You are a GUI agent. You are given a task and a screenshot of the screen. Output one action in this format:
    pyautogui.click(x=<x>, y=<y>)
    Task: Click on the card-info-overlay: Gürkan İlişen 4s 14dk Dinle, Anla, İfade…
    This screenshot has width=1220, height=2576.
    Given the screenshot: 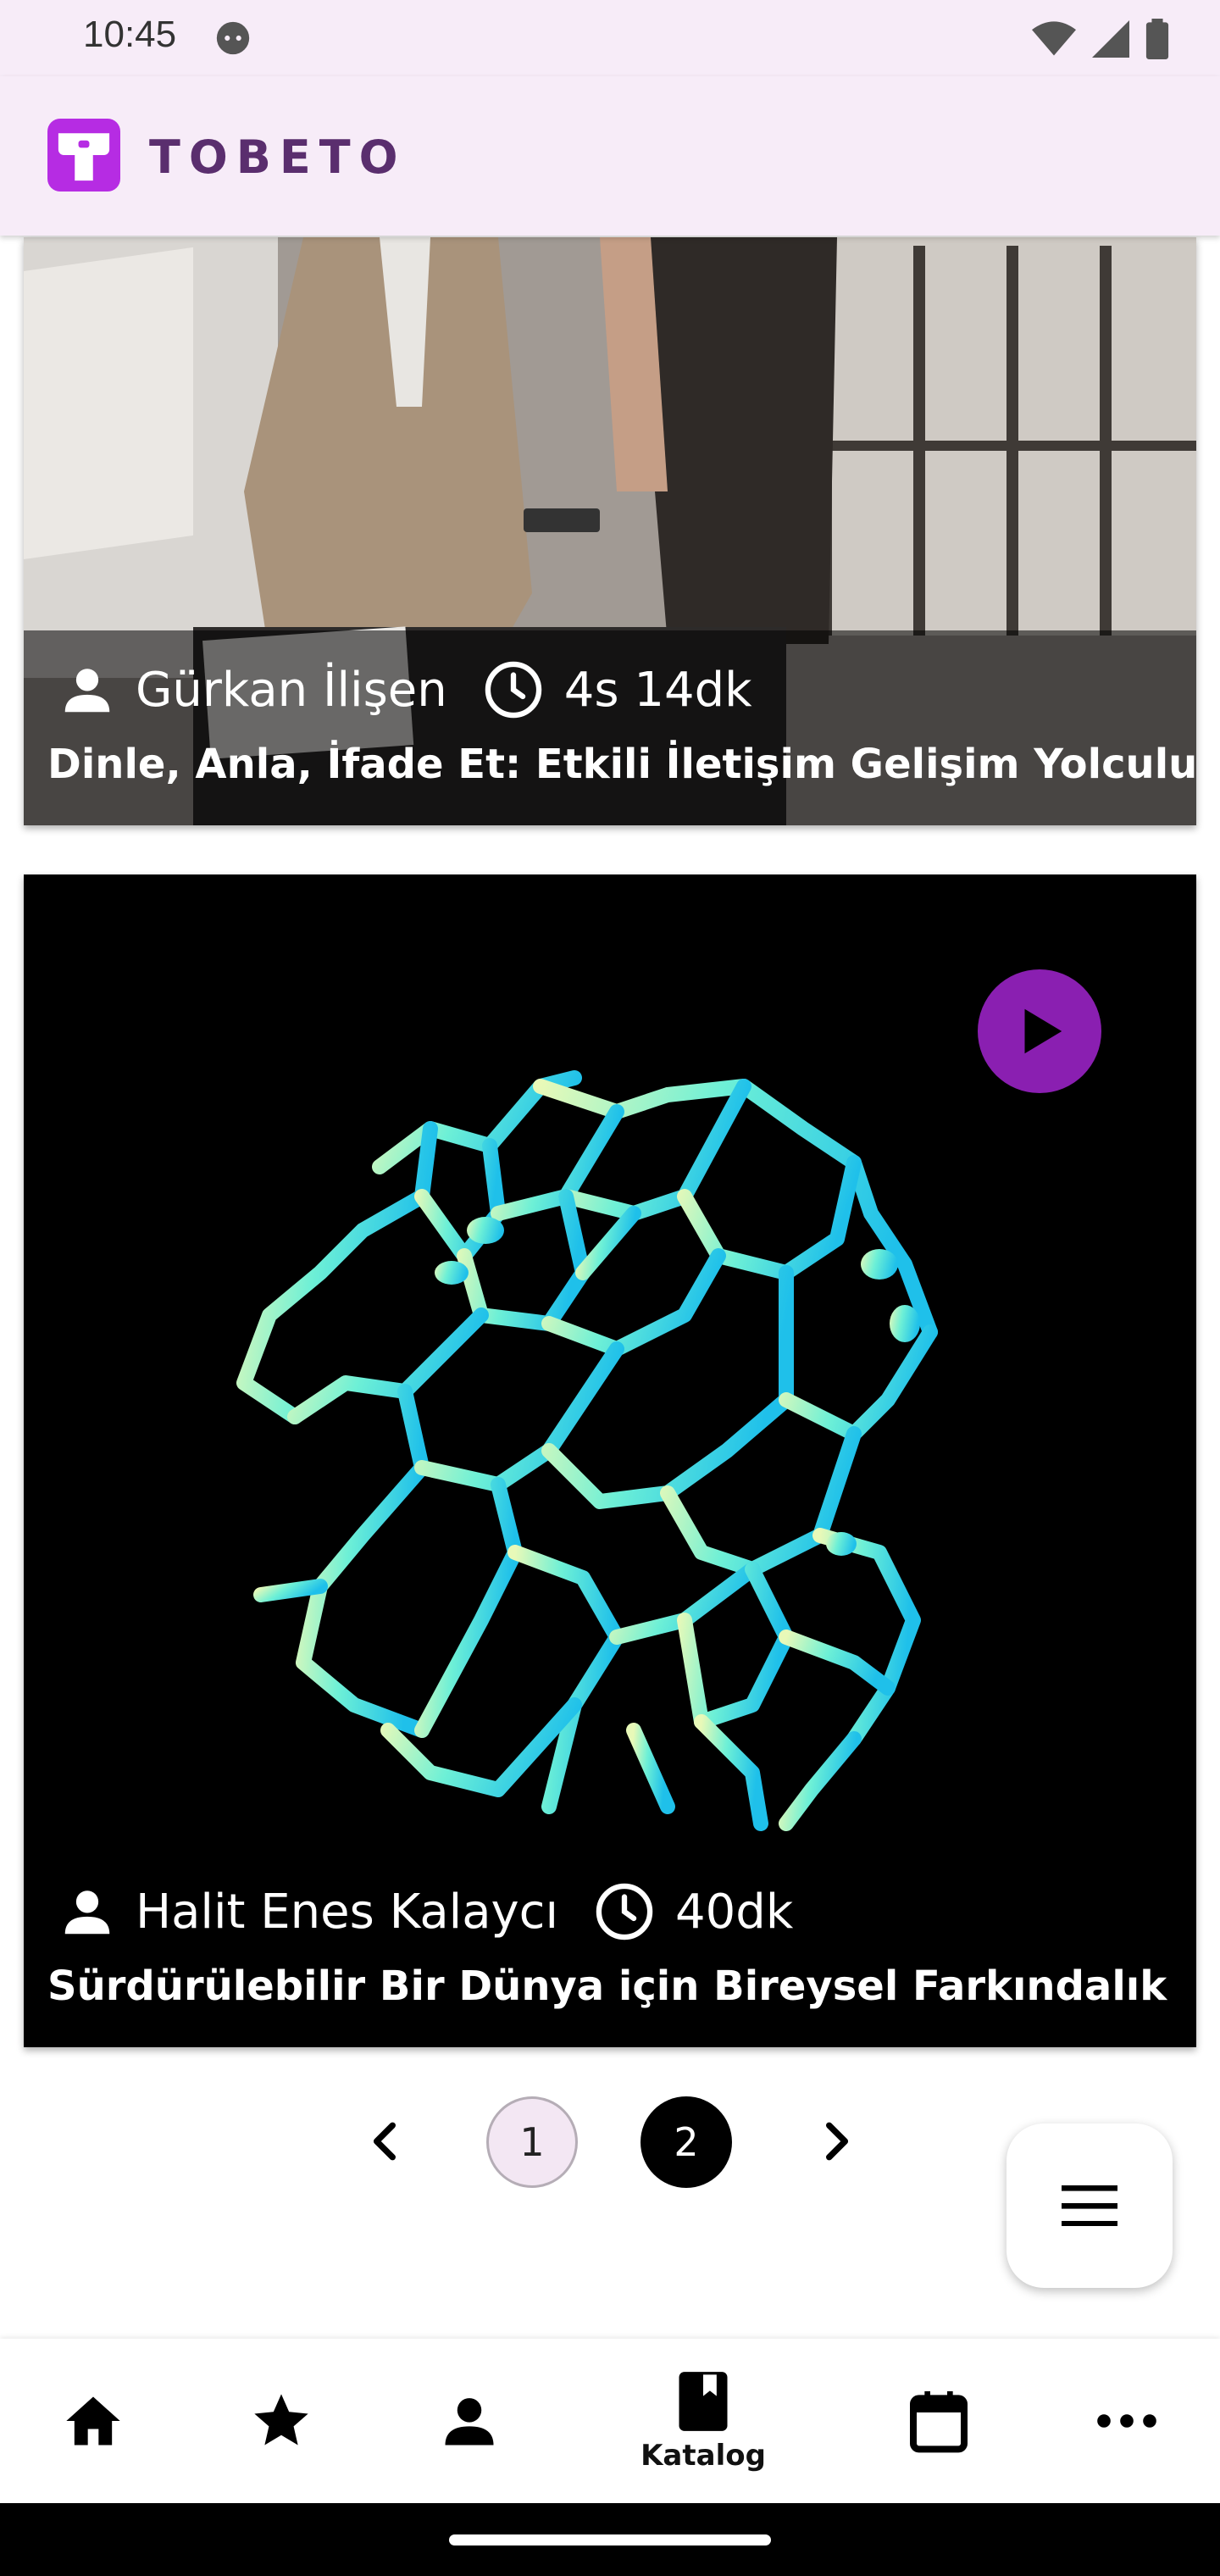 What is the action you would take?
    pyautogui.click(x=610, y=727)
    